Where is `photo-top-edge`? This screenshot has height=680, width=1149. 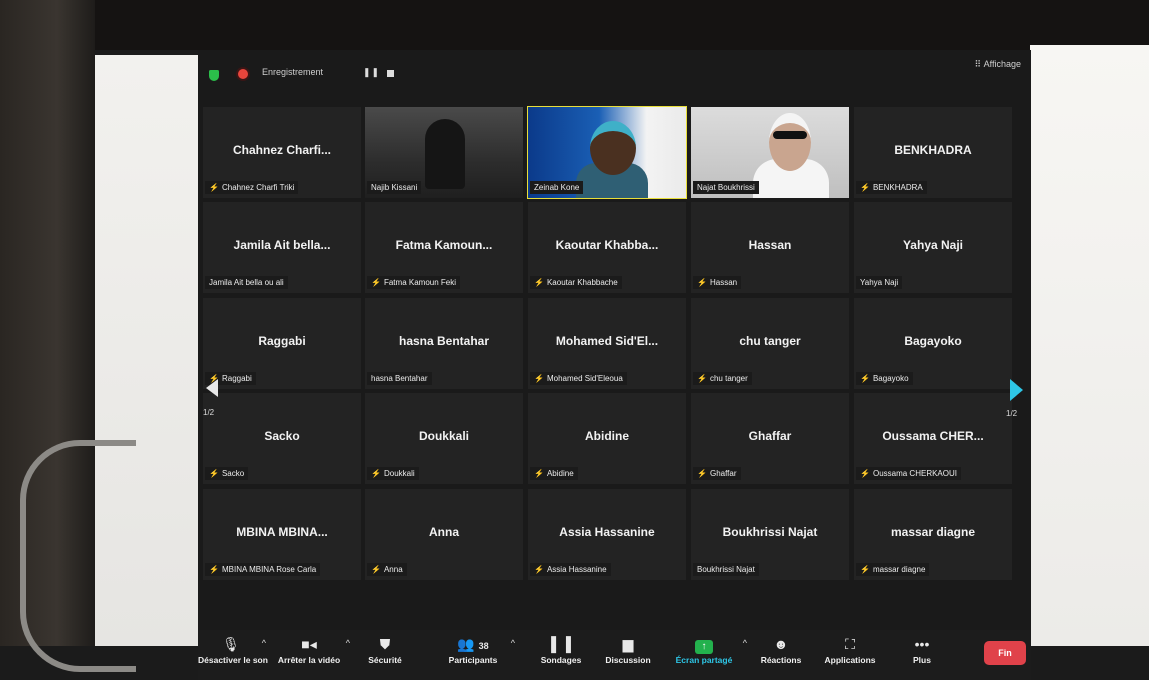 photo-top-edge is located at coordinates (574, 25).